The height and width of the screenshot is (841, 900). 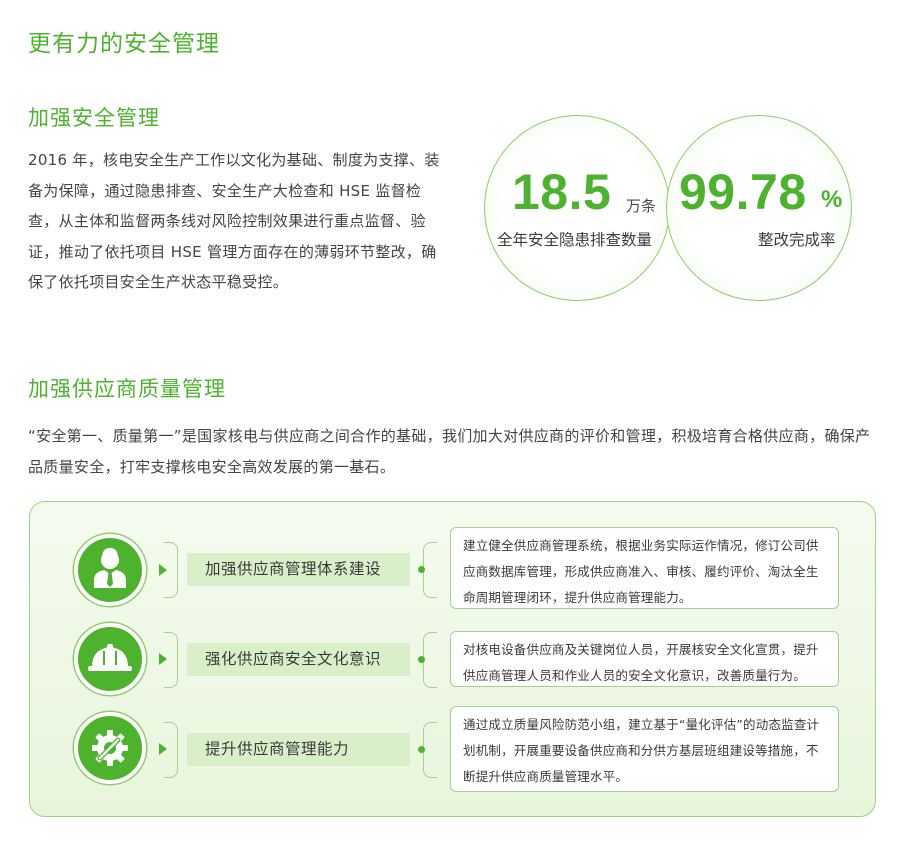 I want to click on stat-hazard-count-label: 全年安全隐患排查数量, so click(x=575, y=240).